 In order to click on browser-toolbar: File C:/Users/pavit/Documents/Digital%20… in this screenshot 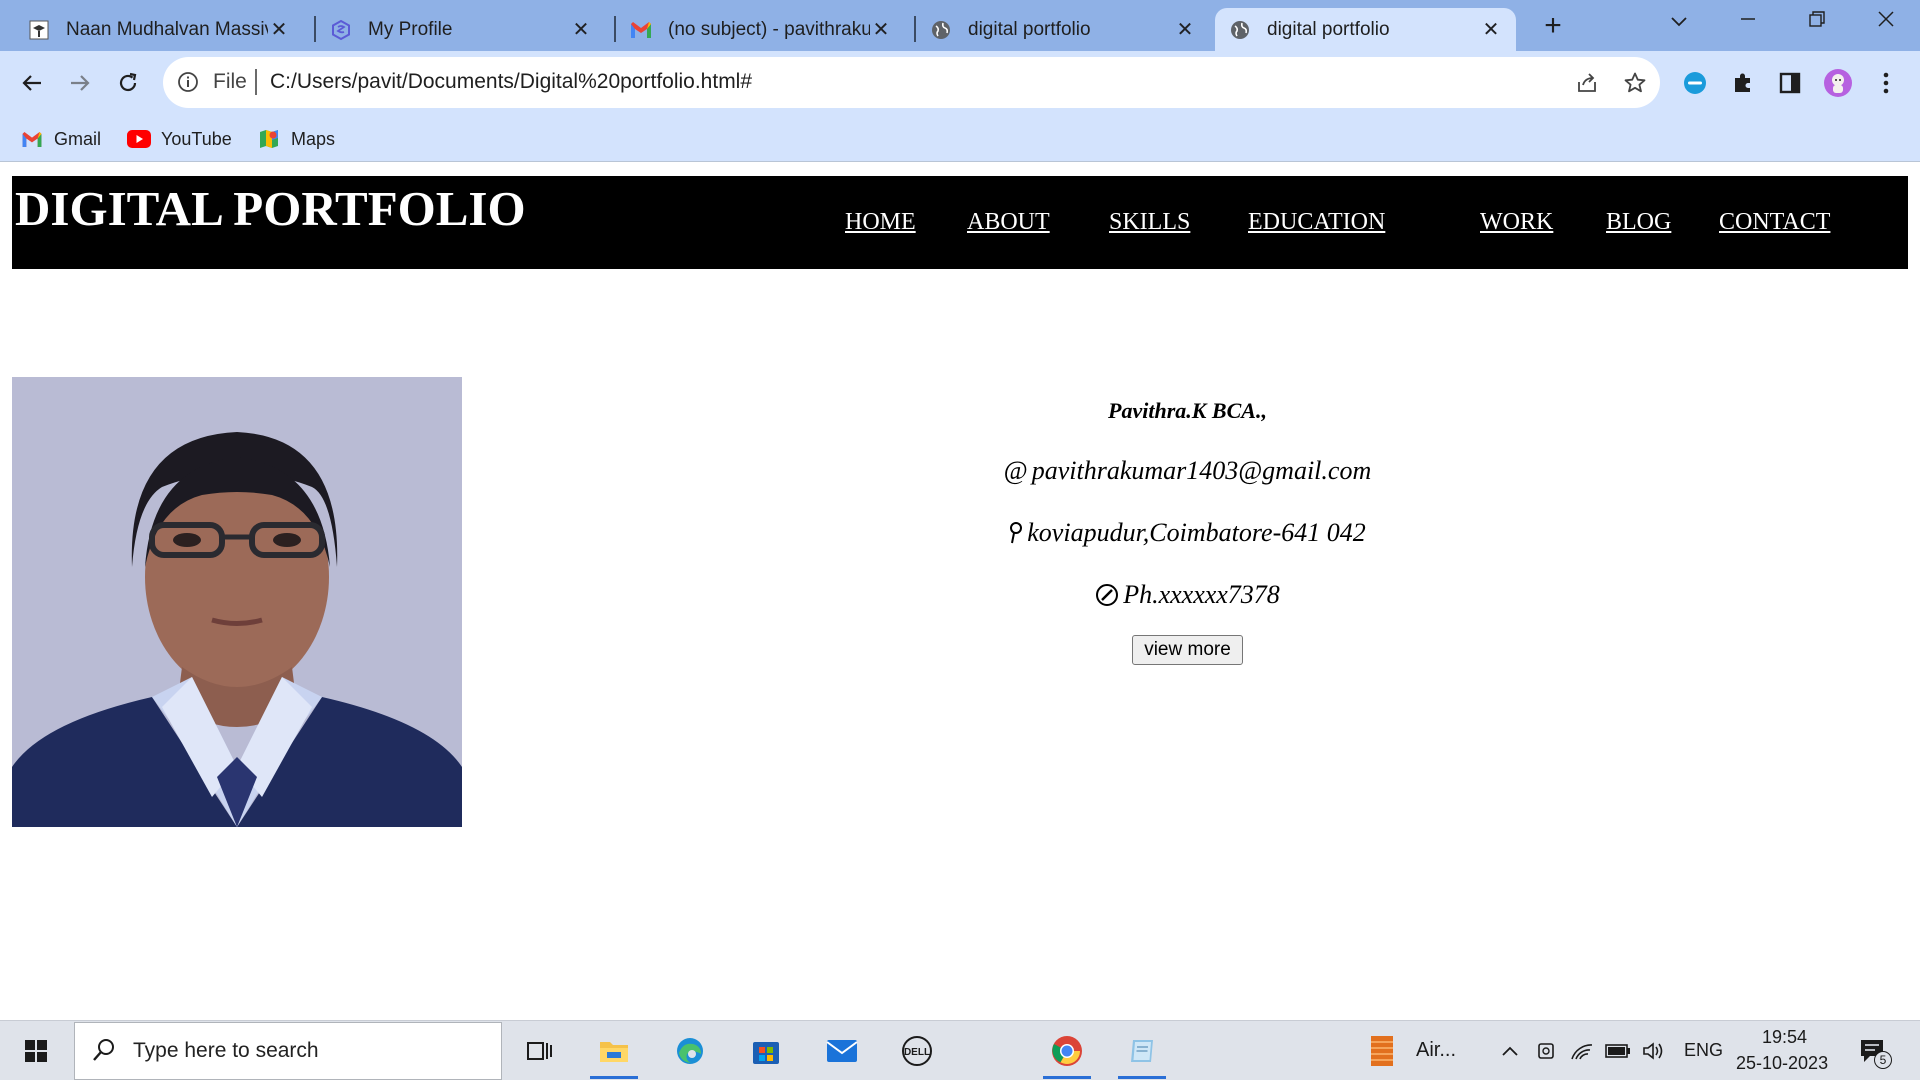, I will do `click(960, 83)`.